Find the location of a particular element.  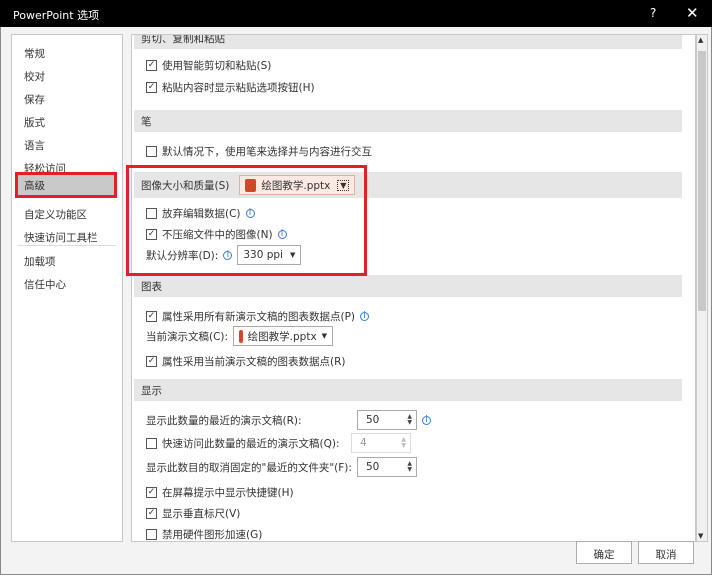

background-document is located at coordinates (716, 290).